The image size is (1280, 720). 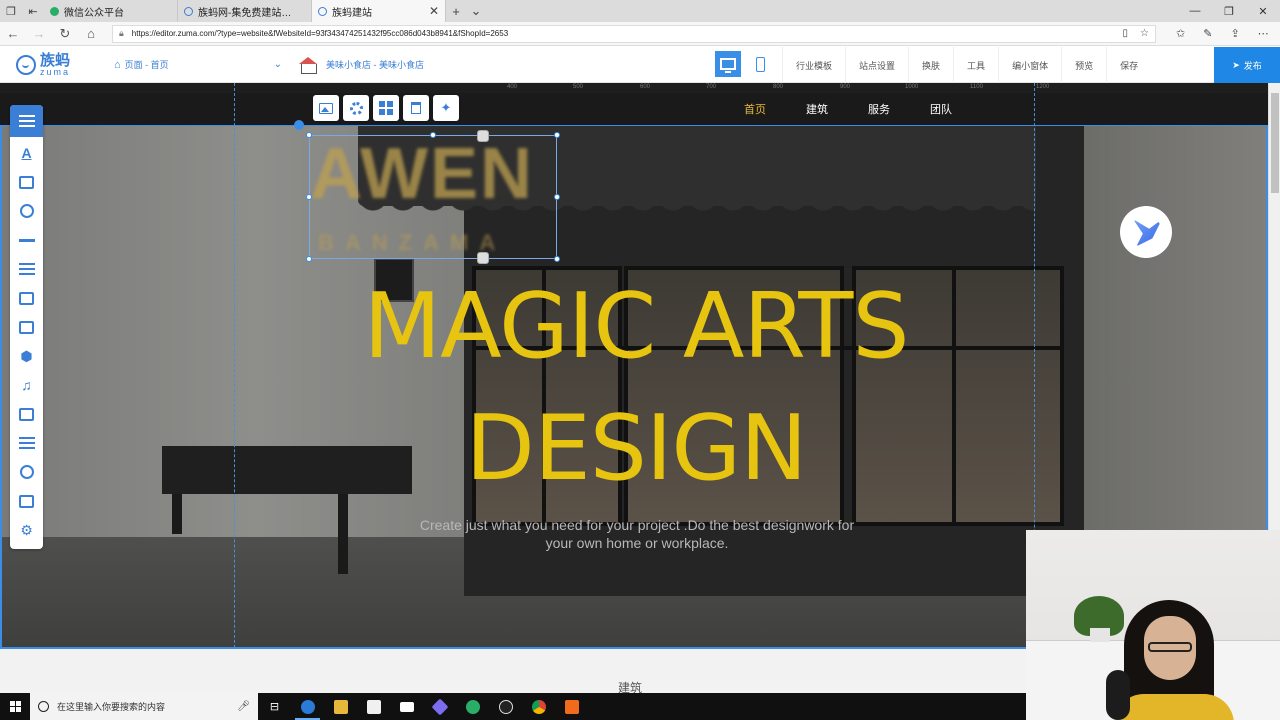 What do you see at coordinates (11, 11) in the screenshot?
I see `tab-actions-icon: ❐` at bounding box center [11, 11].